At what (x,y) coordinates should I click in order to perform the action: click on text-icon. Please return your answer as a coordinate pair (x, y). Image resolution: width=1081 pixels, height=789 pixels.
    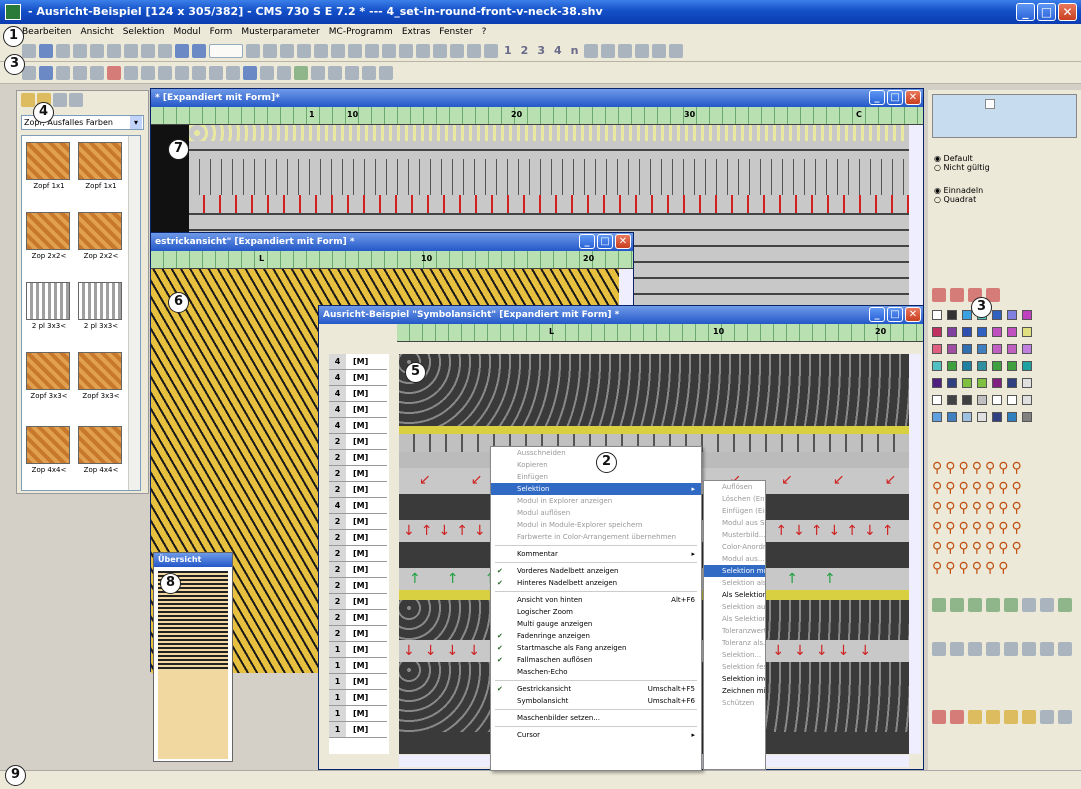
    Looking at the image, I should click on (250, 72).